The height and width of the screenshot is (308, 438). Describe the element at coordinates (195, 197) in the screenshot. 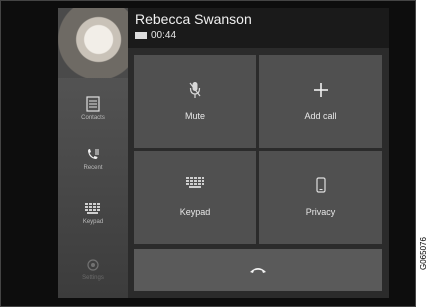

I see `keypad-button: Keypad` at that location.